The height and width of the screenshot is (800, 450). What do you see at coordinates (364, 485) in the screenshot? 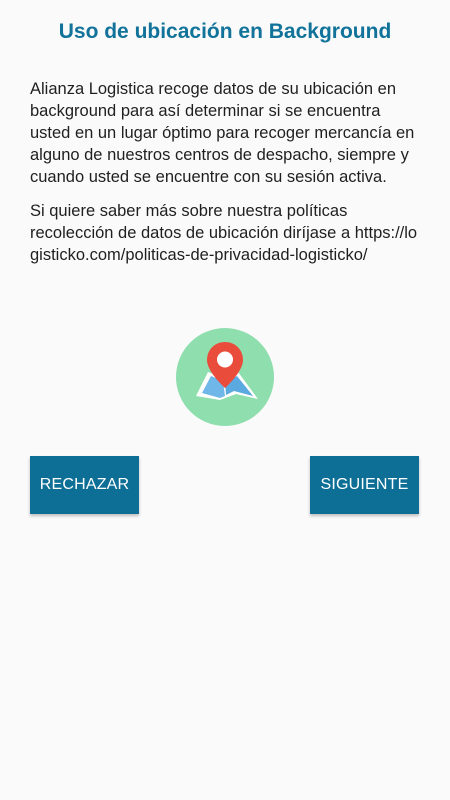
I see `next-button: SIGUIENTE` at bounding box center [364, 485].